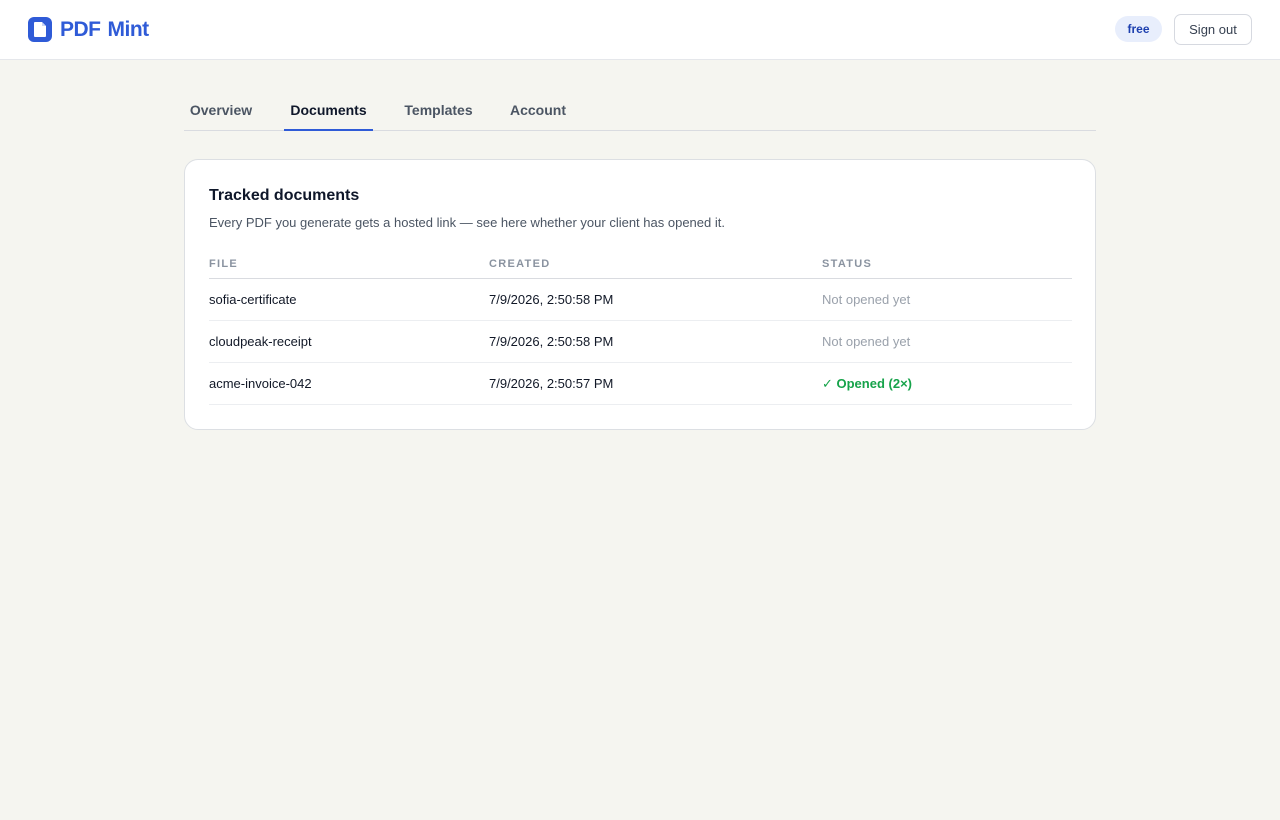 The image size is (1280, 820). What do you see at coordinates (328, 111) in the screenshot?
I see `tab-documents: Documents` at bounding box center [328, 111].